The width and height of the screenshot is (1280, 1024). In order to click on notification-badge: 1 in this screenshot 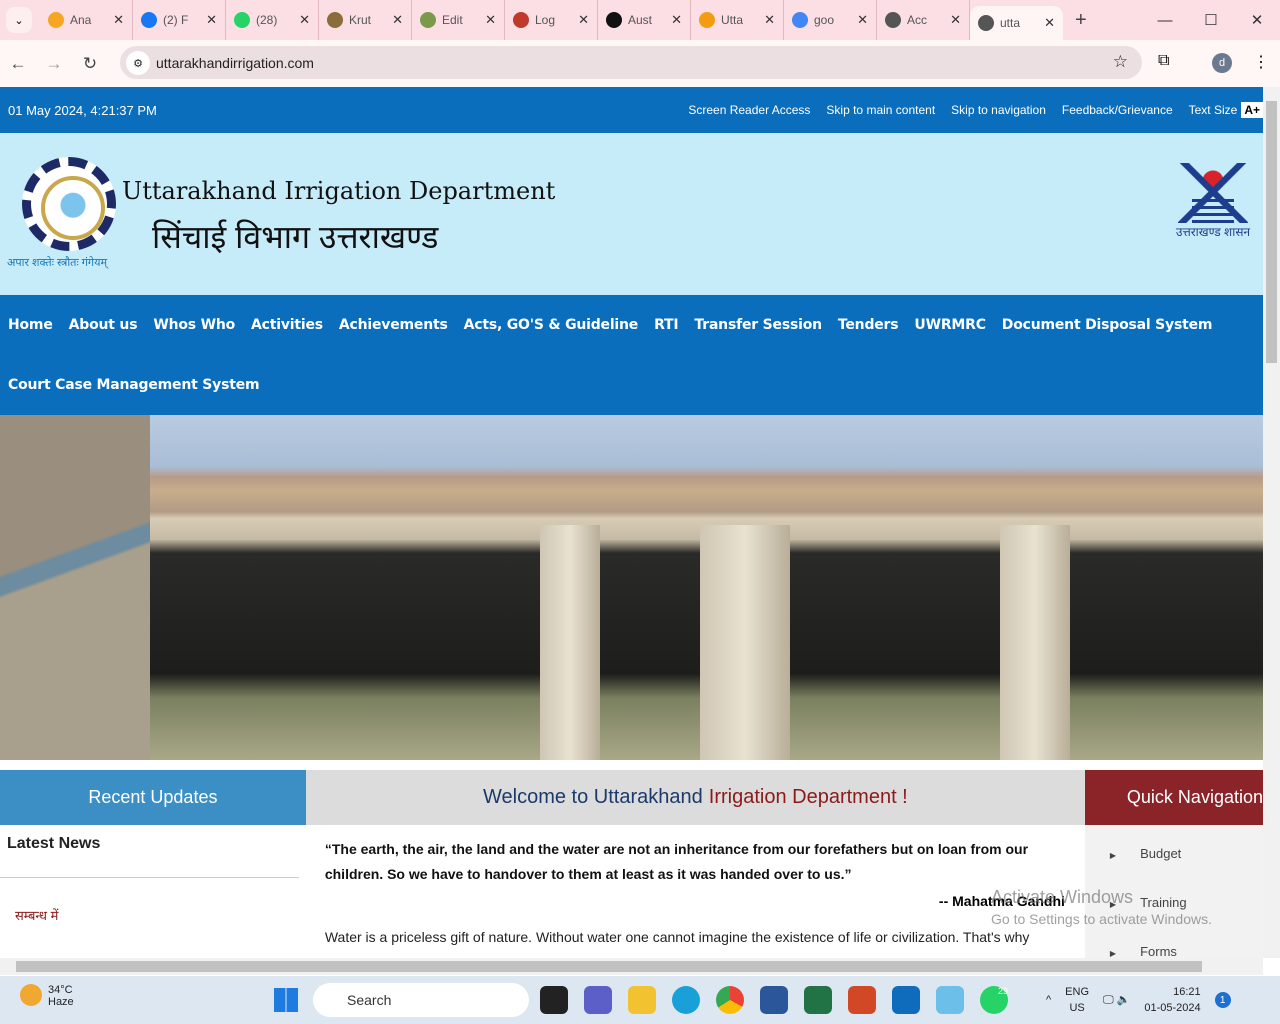, I will do `click(1222, 1000)`.